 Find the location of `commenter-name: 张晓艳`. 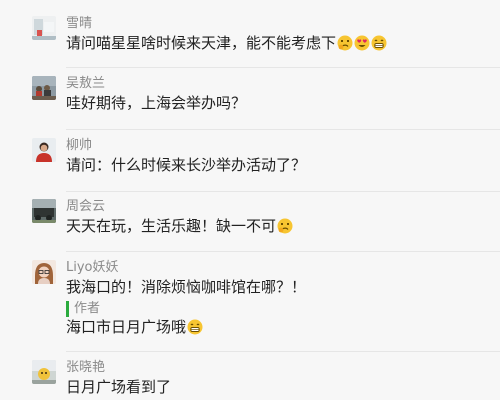

commenter-name: 张晓艳 is located at coordinates (85, 368).